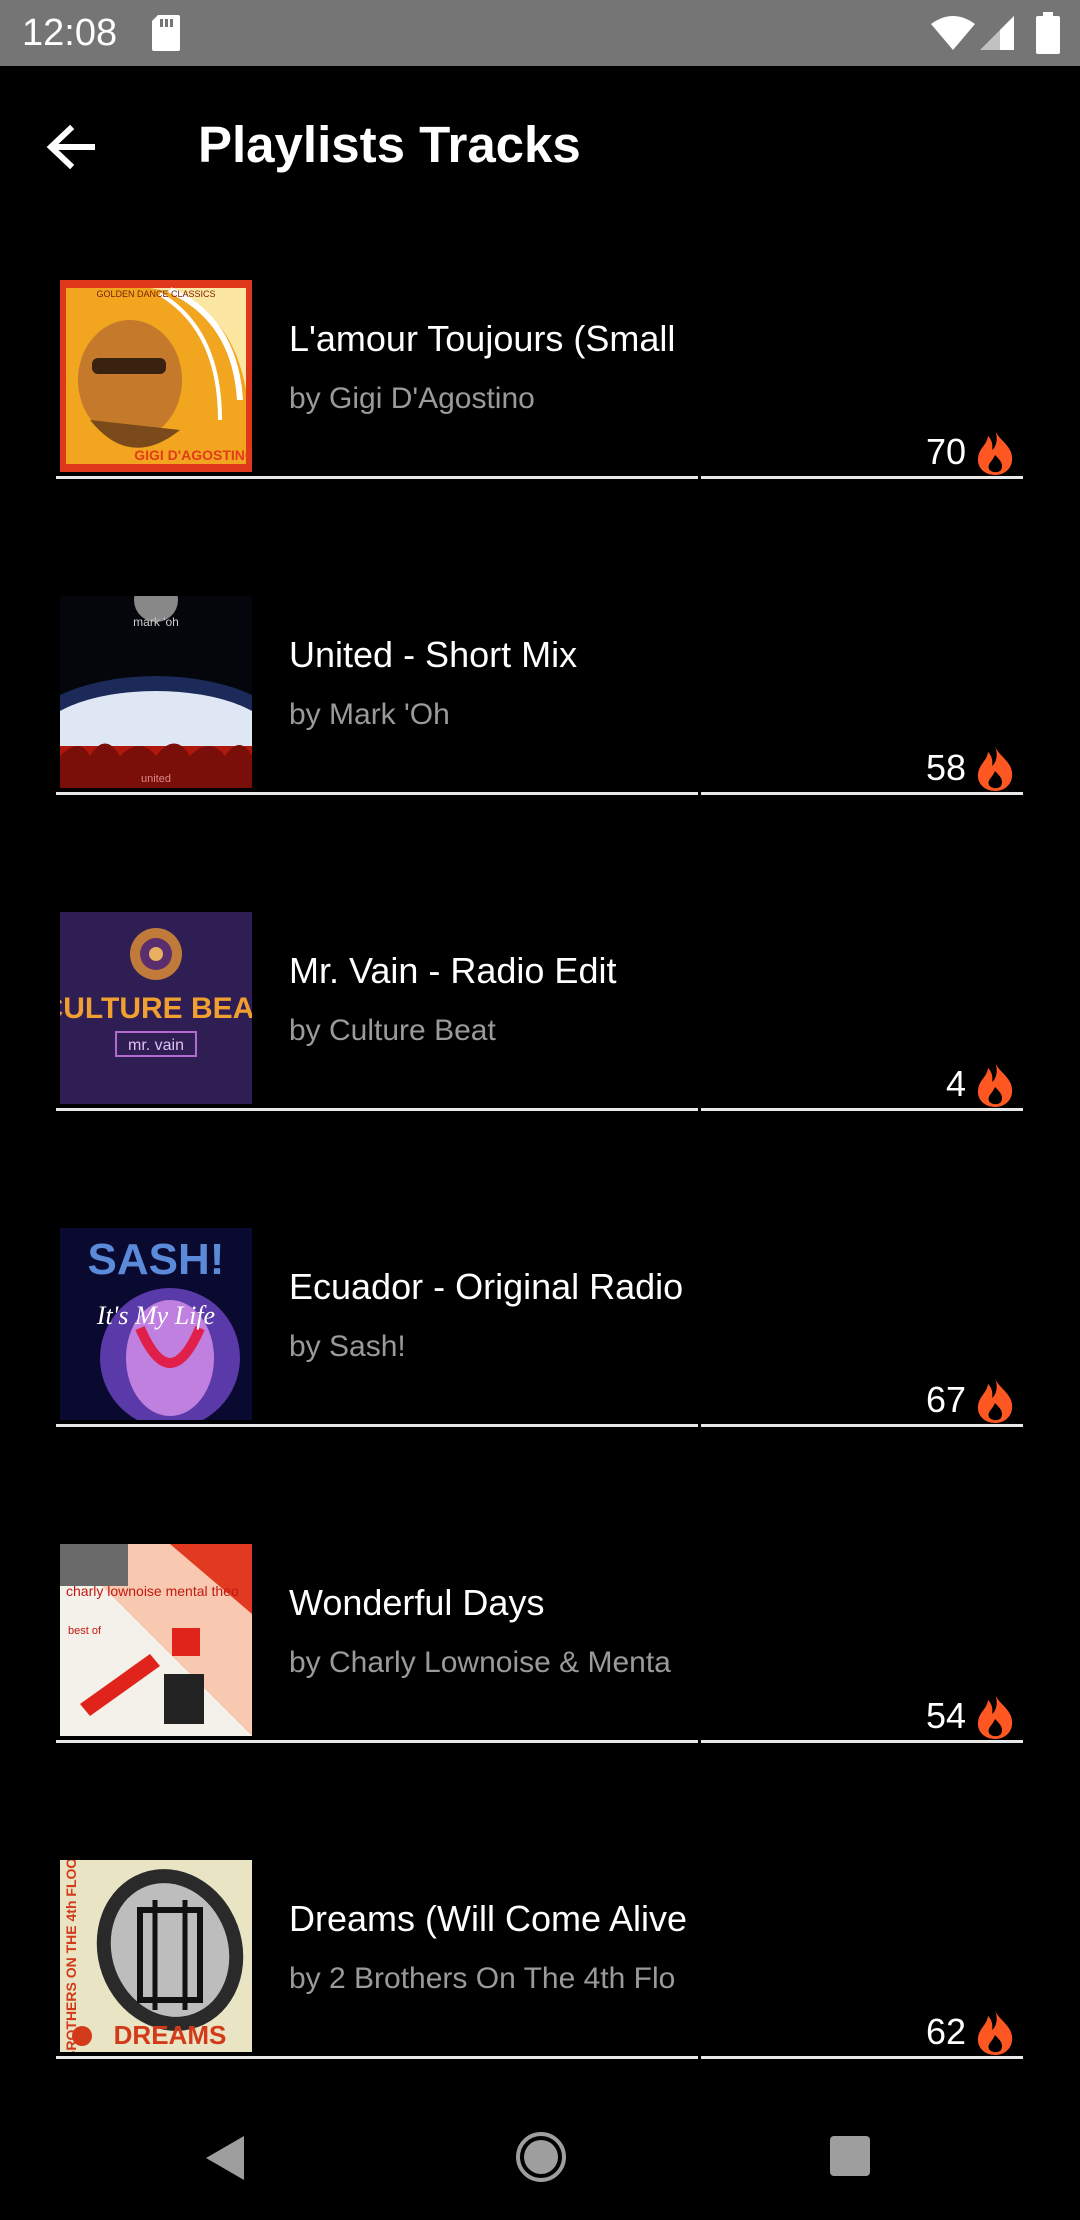  I want to click on svg-text: mark 'oh, so click(156, 622).